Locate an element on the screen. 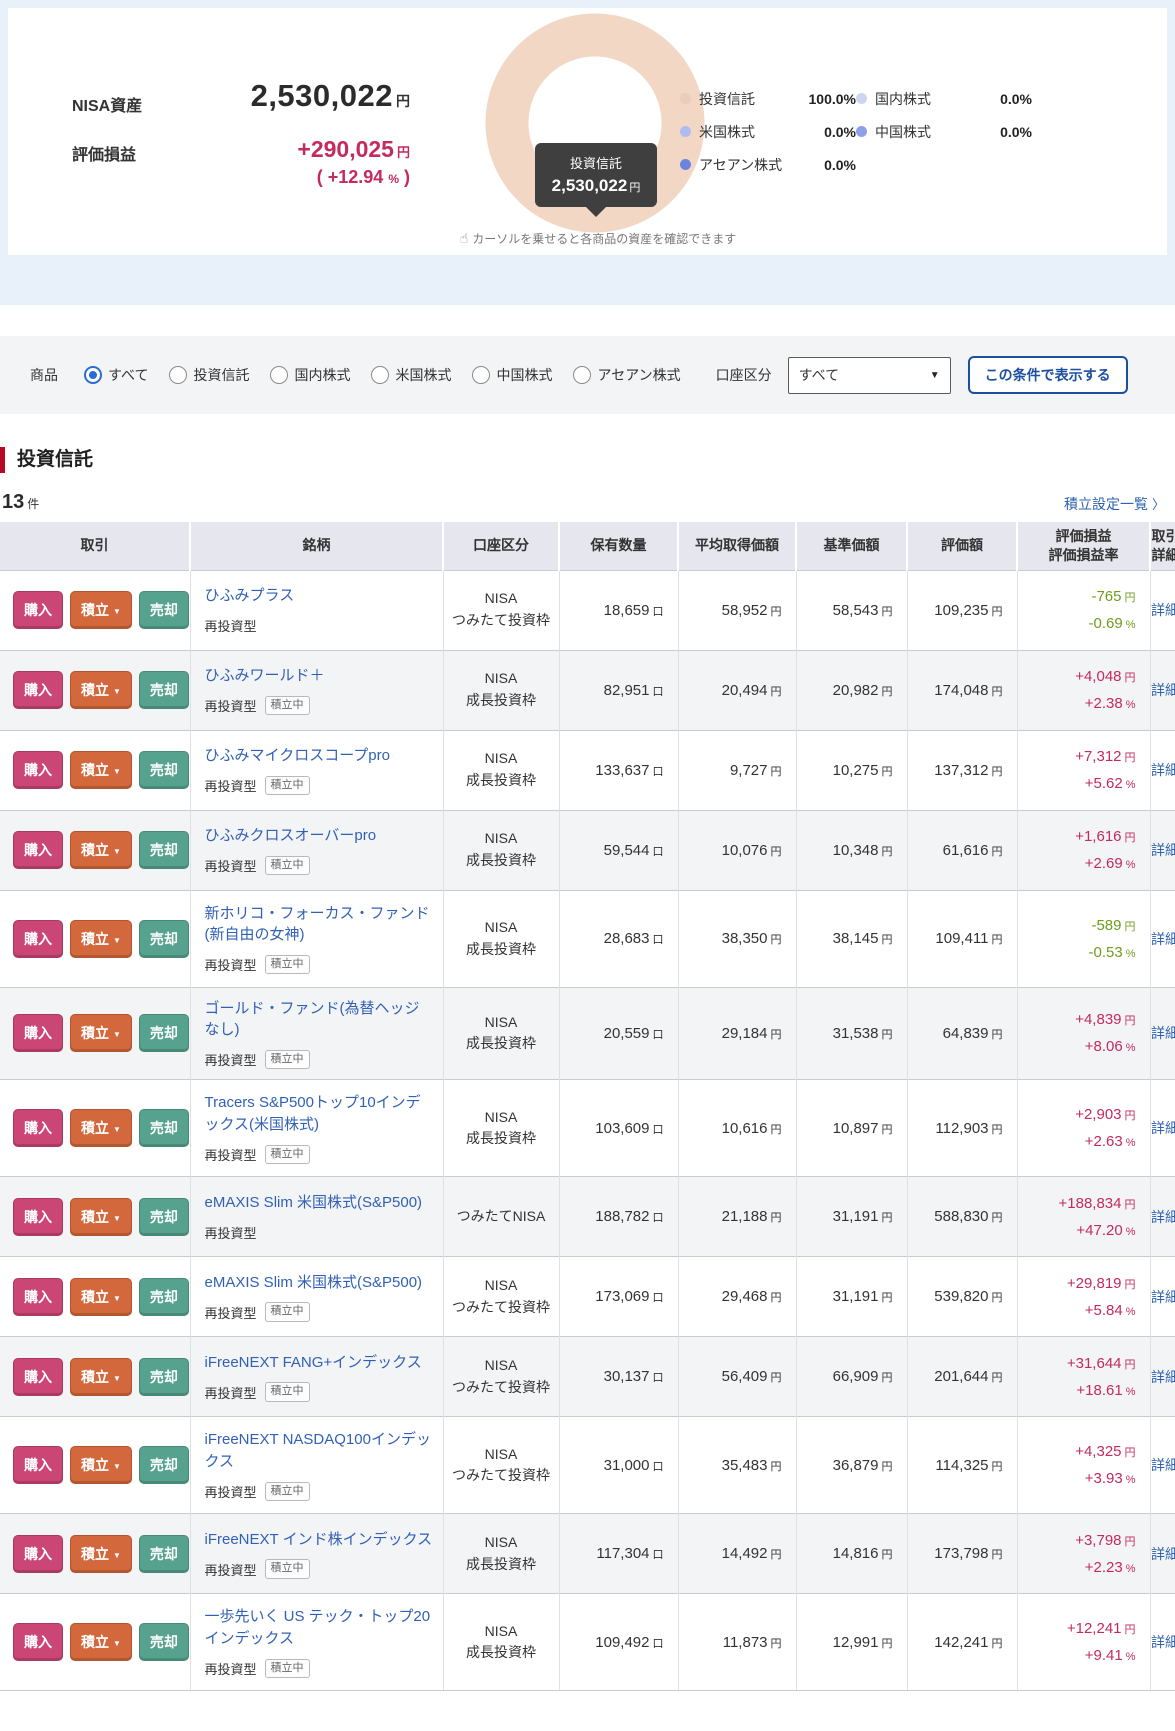 The height and width of the screenshot is (1731, 1175). pl-unit: 円 is located at coordinates (1130, 598).